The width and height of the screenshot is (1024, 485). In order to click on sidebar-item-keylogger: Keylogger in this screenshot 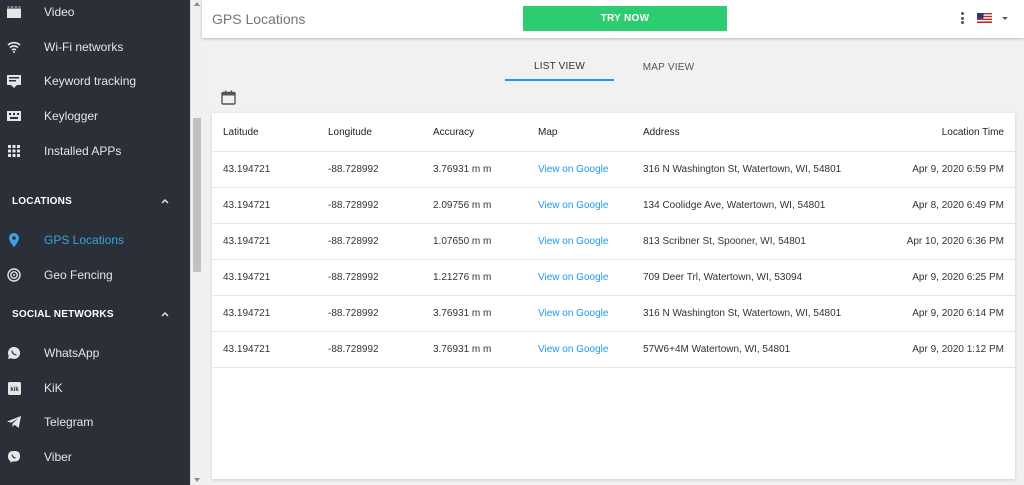, I will do `click(95, 116)`.